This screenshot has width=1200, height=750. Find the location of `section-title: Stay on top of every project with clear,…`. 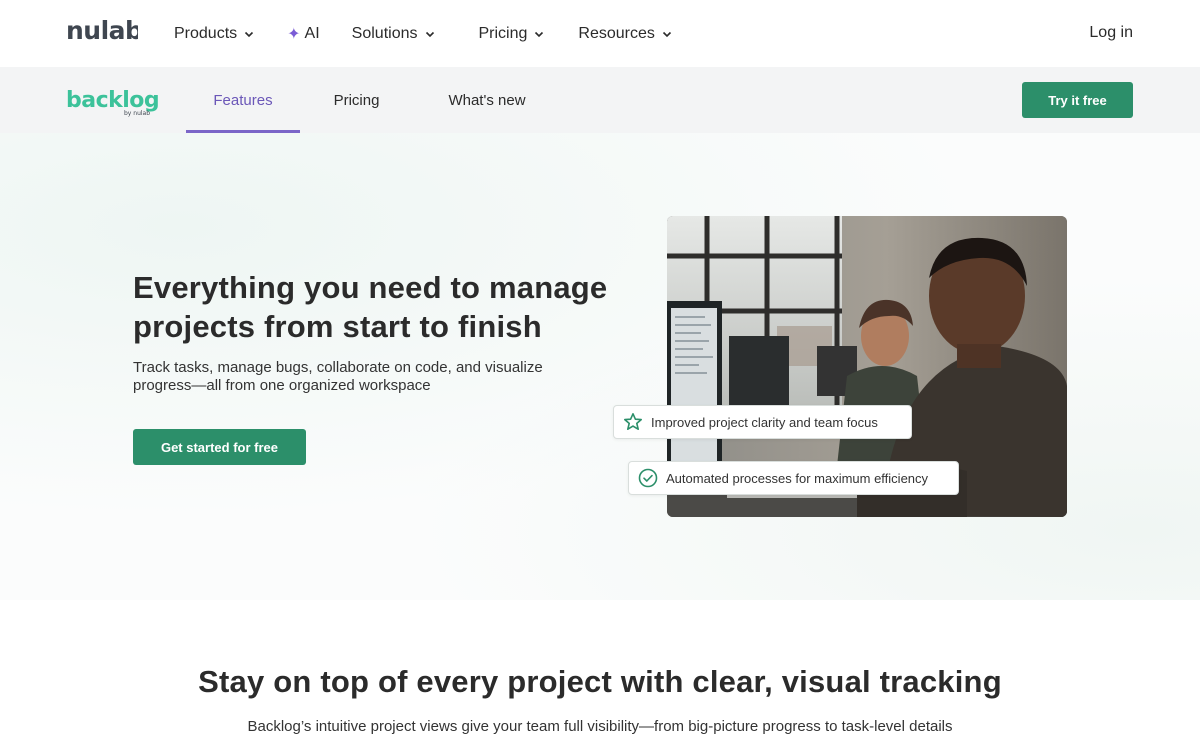

section-title: Stay on top of every project with clear,… is located at coordinates (600, 681).